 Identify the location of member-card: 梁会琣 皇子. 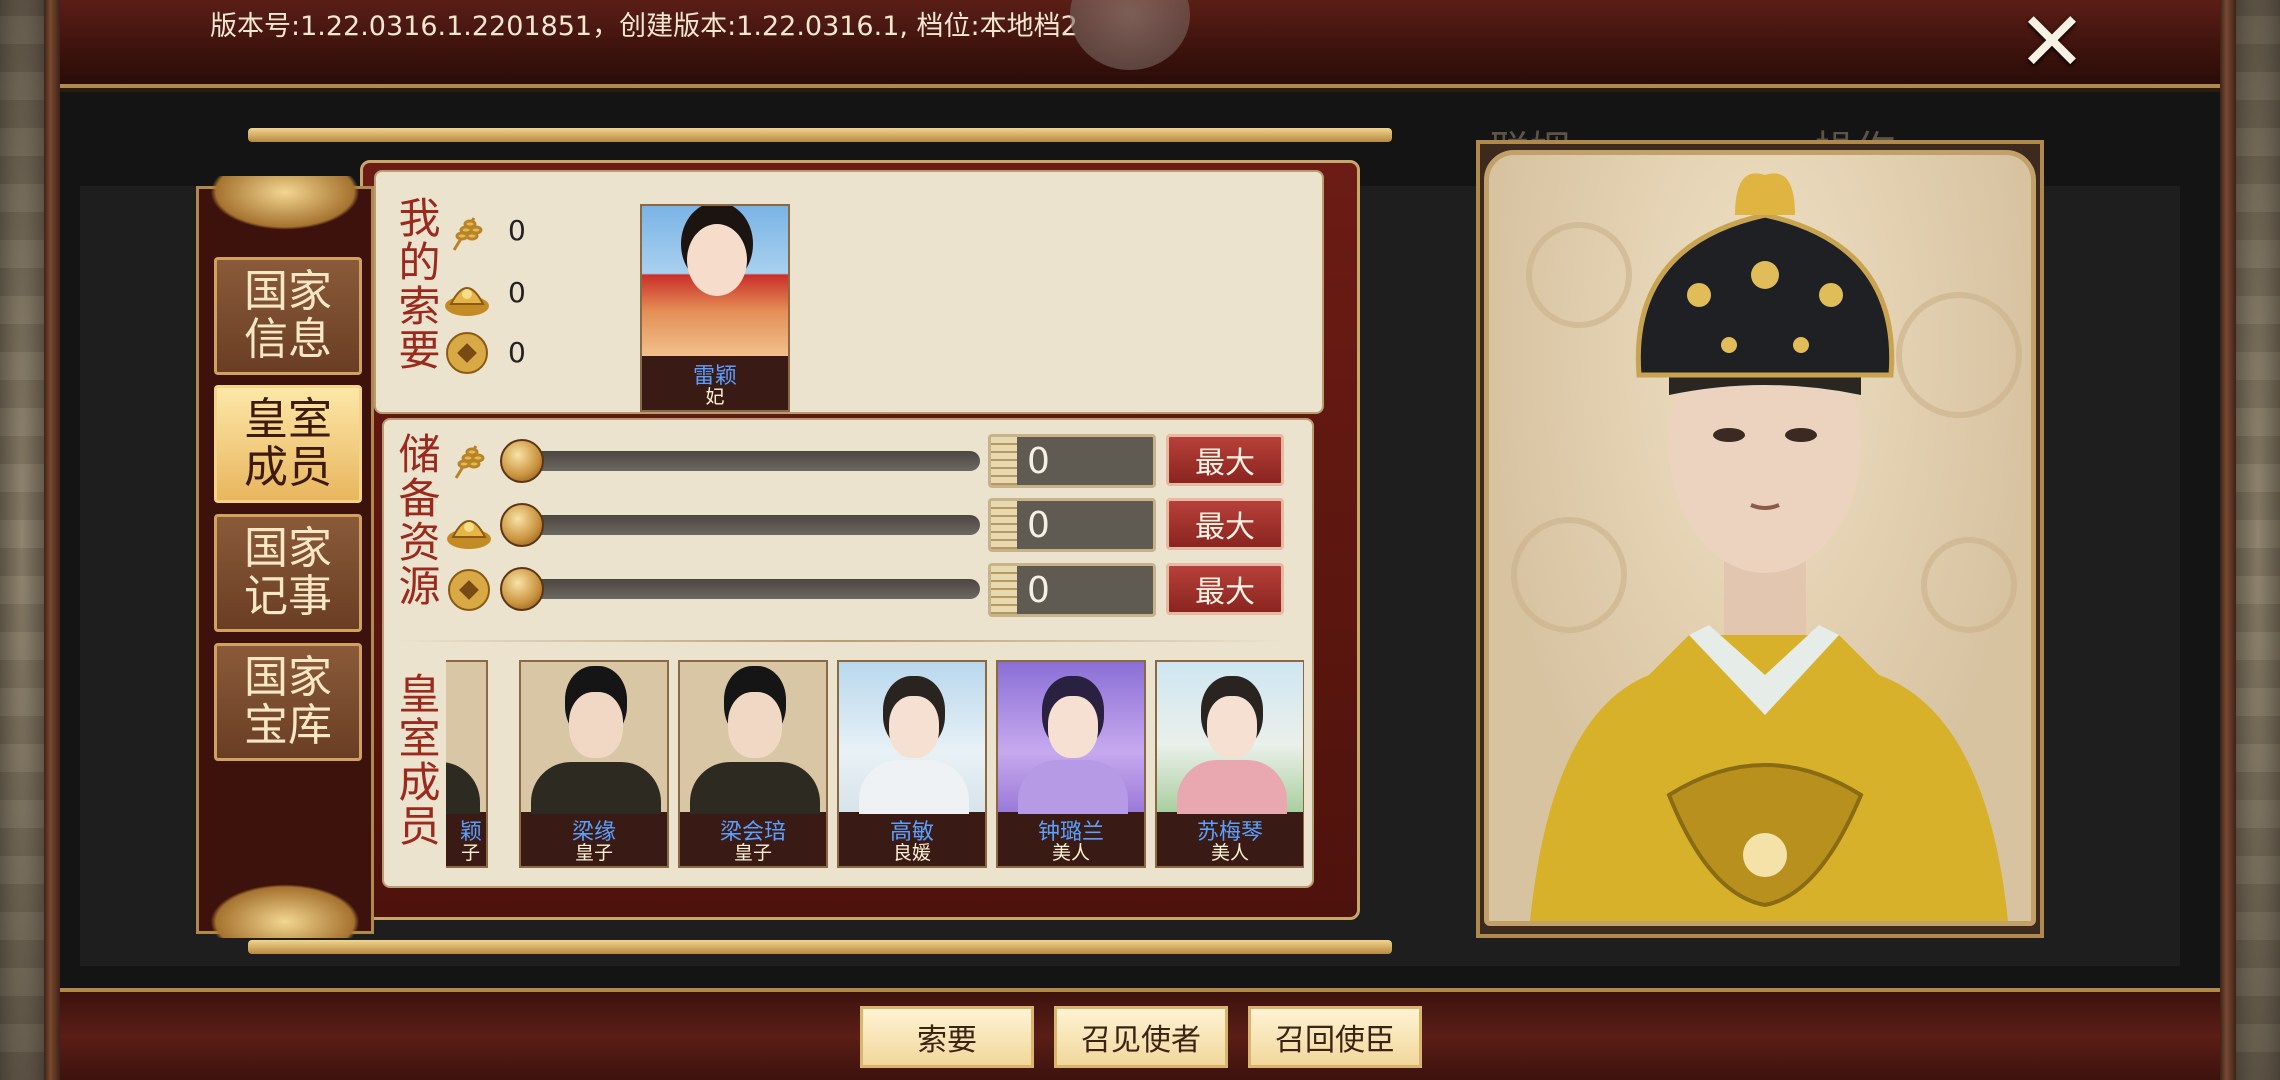
(753, 764).